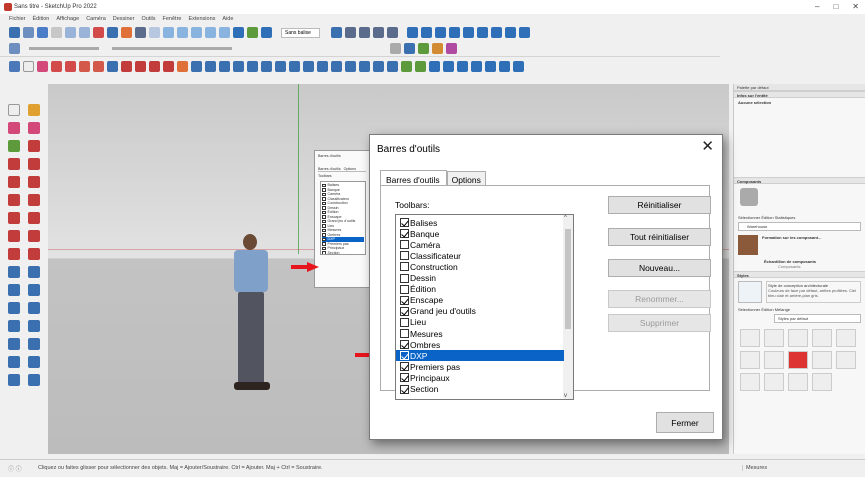 This screenshot has height=477, width=865. What do you see at coordinates (437, 48) in the screenshot?
I see `enscape-sync-icon` at bounding box center [437, 48].